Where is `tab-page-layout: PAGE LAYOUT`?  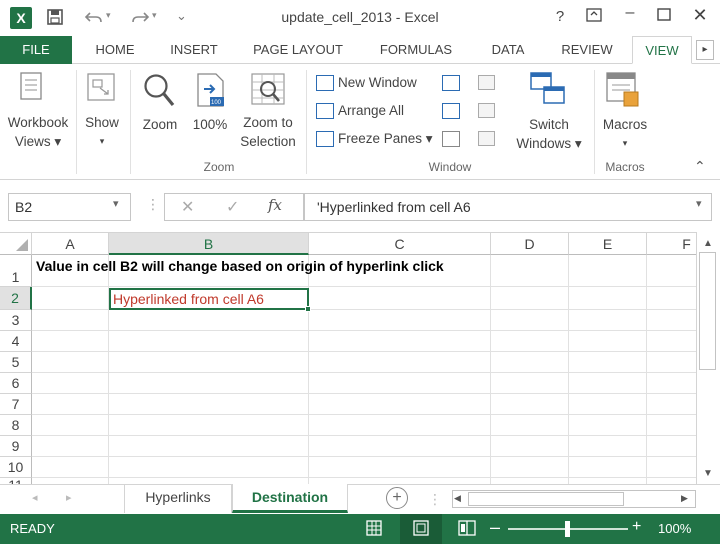 tab-page-layout: PAGE LAYOUT is located at coordinates (298, 50).